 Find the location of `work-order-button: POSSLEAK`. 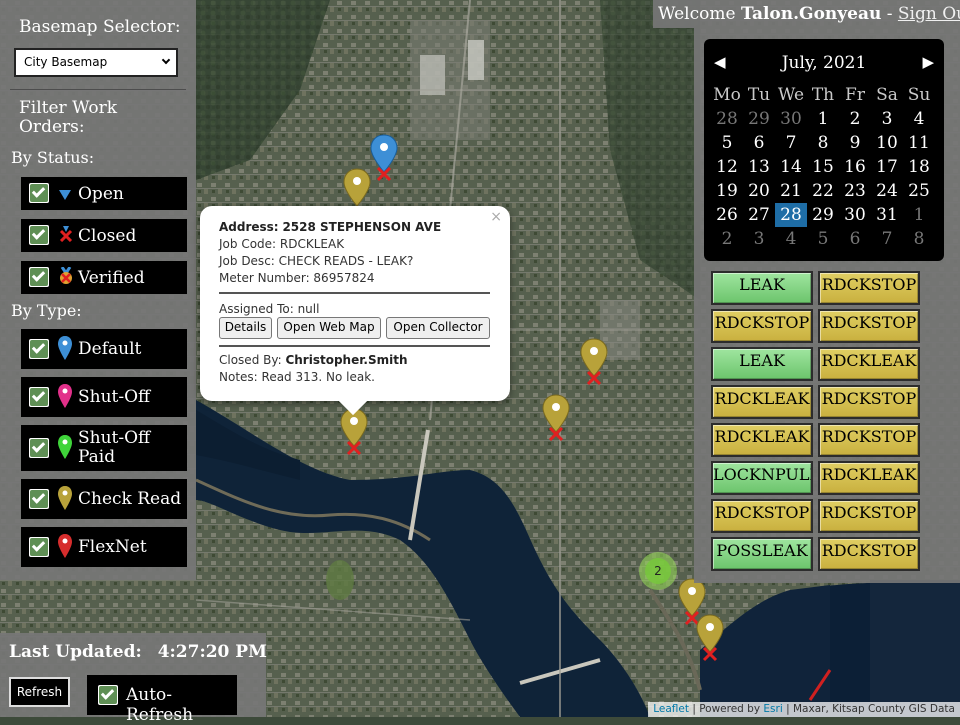

work-order-button: POSSLEAK is located at coordinates (762, 554).